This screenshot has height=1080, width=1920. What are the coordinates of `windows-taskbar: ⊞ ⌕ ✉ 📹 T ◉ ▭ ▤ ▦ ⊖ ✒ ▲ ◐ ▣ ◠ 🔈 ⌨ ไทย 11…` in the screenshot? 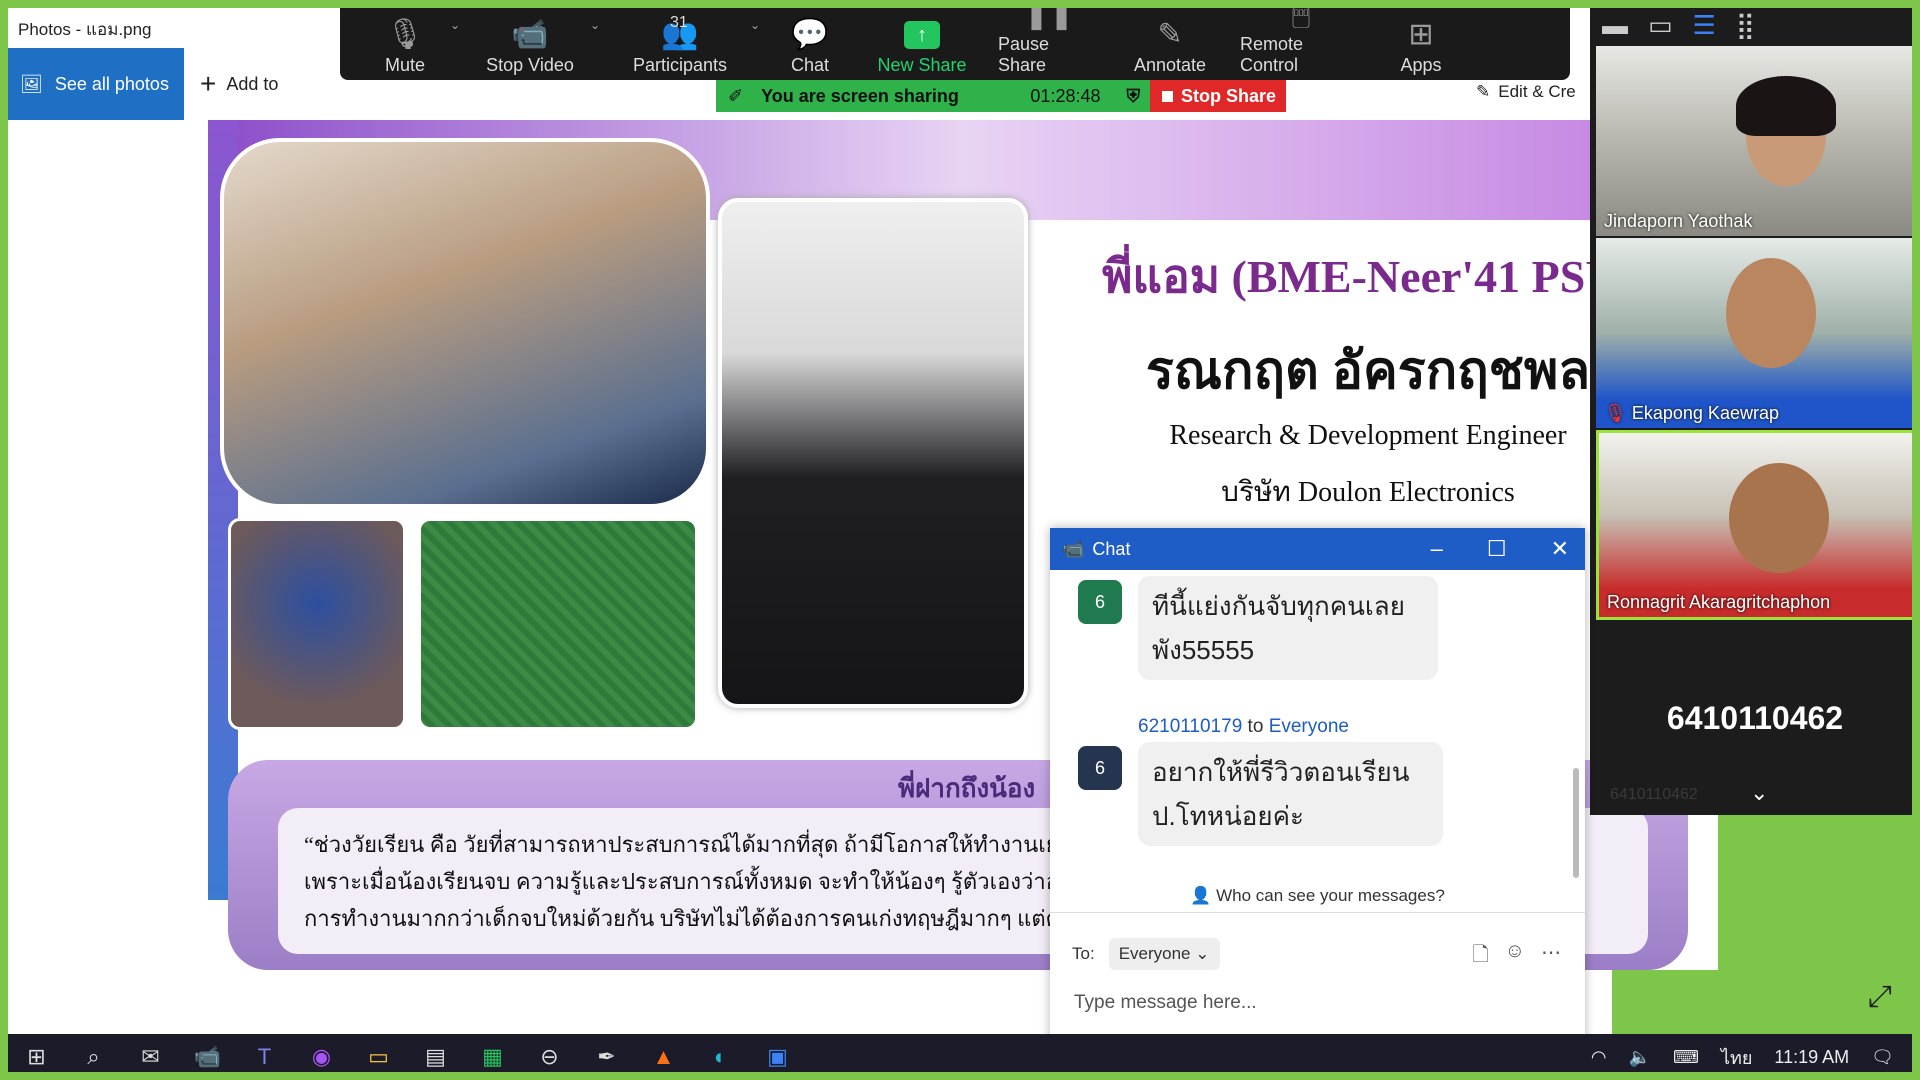 It's located at (960, 1057).